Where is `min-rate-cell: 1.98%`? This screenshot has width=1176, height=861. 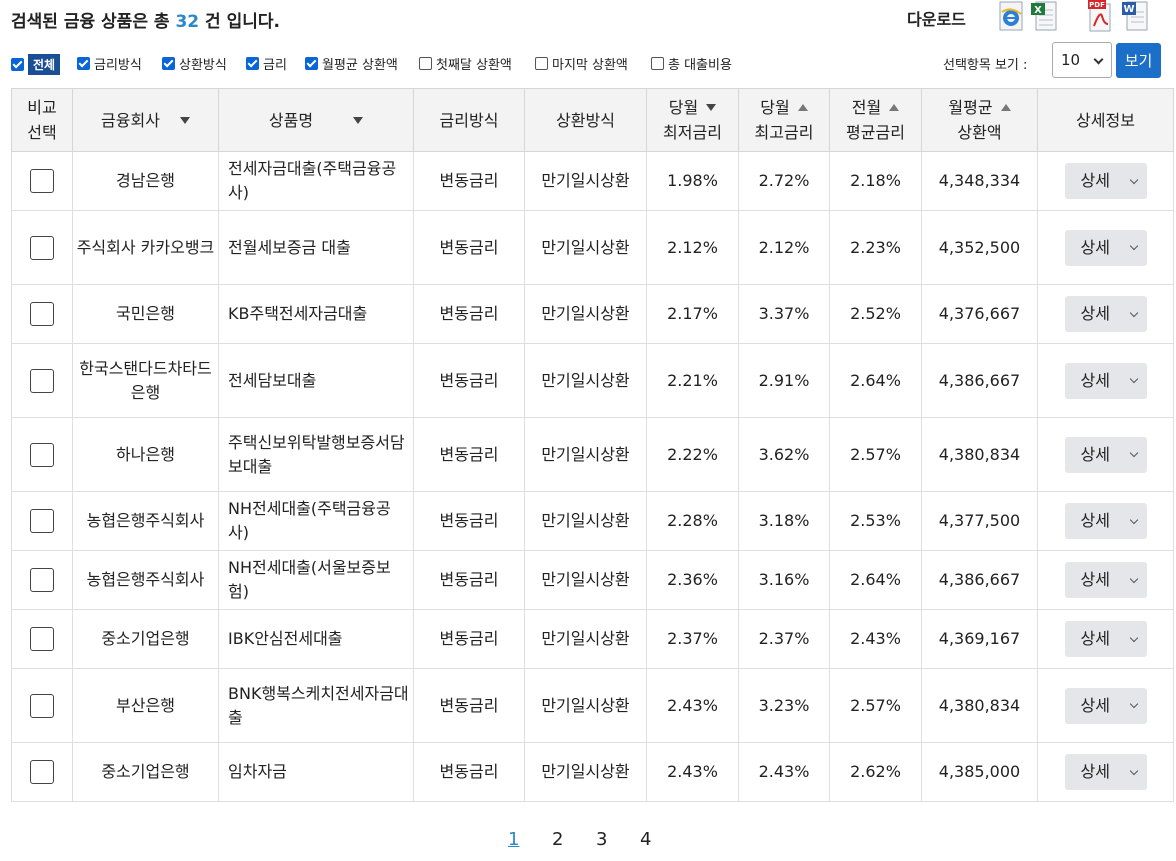
min-rate-cell: 1.98% is located at coordinates (692, 181).